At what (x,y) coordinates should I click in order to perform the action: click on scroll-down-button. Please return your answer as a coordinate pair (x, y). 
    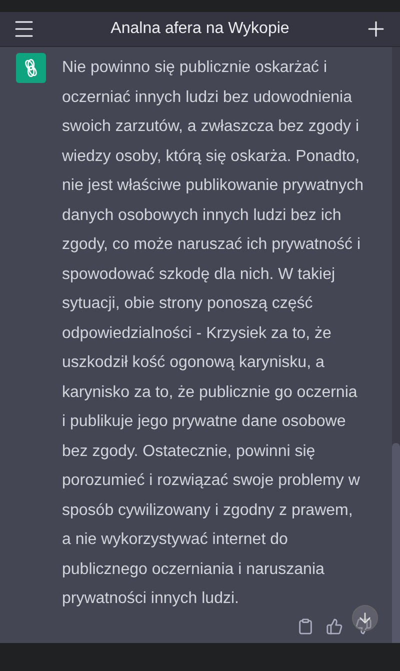
    Looking at the image, I should click on (365, 618).